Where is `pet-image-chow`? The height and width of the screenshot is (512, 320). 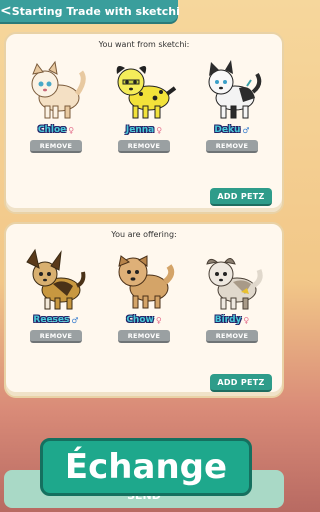
pet-image-chow is located at coordinates (146, 282).